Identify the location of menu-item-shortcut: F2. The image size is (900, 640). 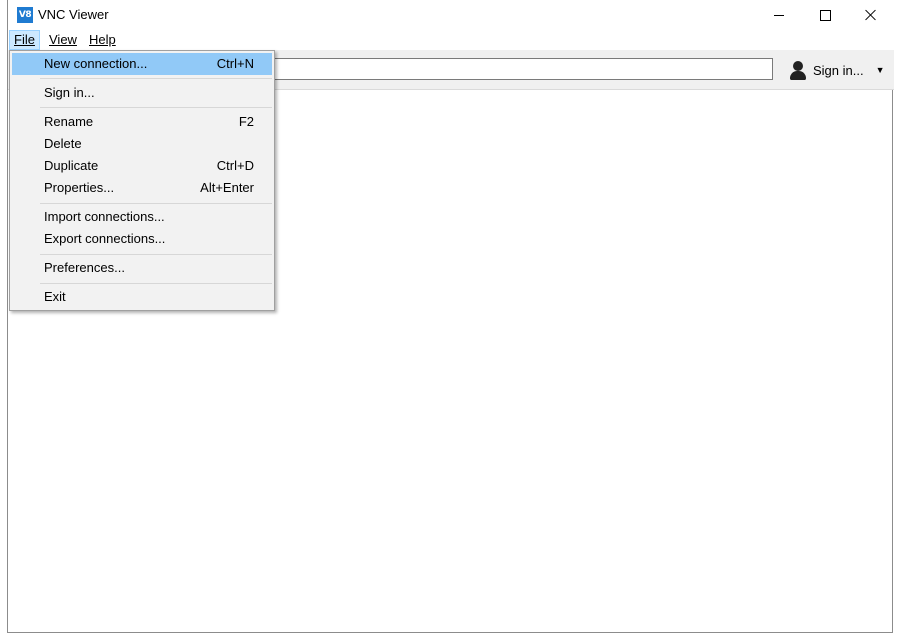
(246, 121).